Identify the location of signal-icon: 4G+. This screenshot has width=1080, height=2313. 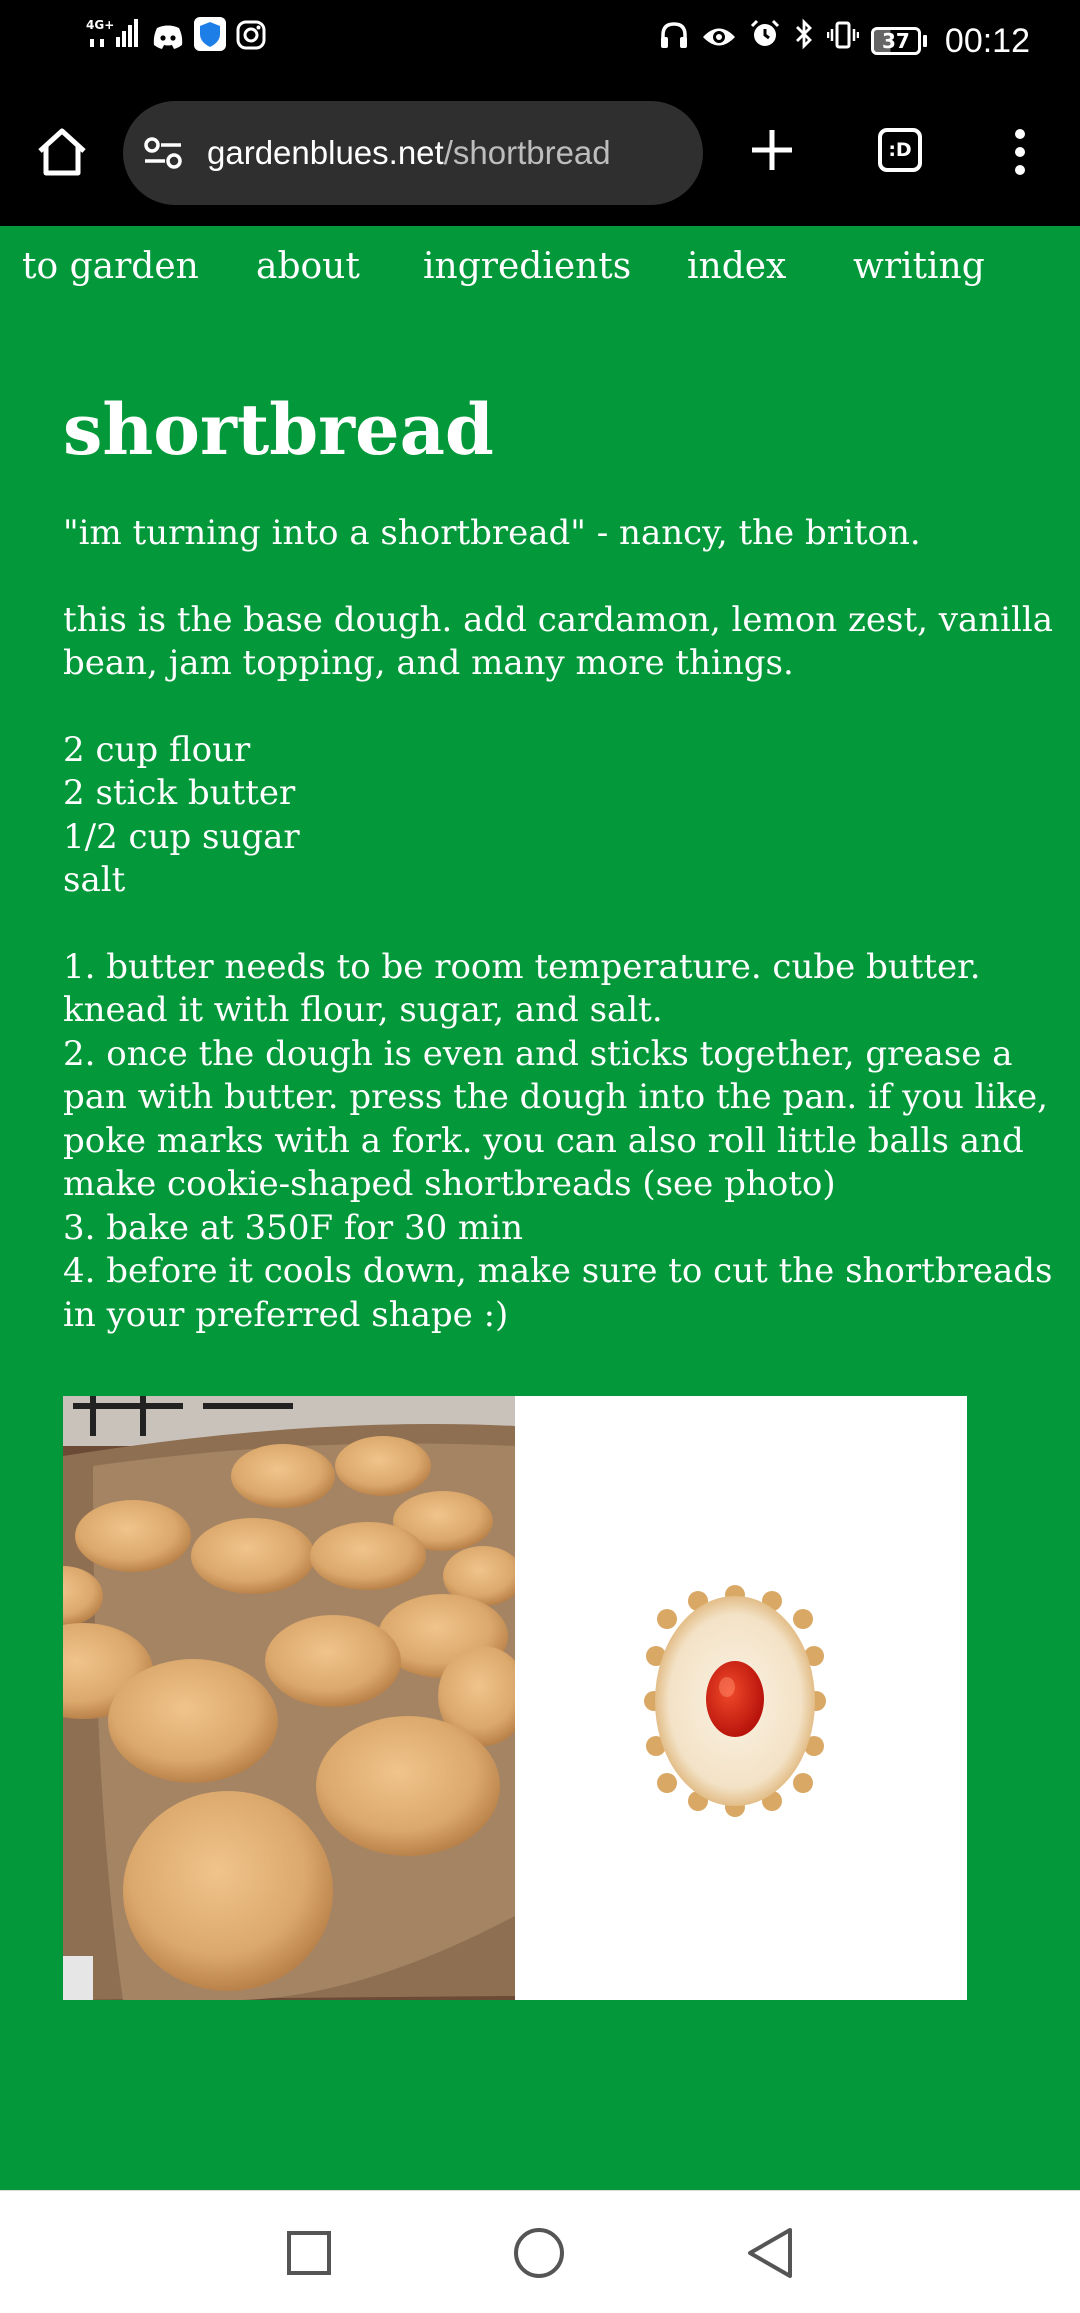
(114, 41).